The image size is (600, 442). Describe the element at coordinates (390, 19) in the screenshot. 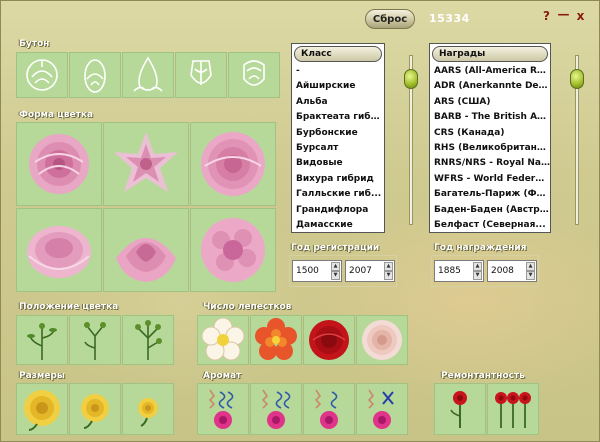

I see `reset-button: Сброс` at that location.